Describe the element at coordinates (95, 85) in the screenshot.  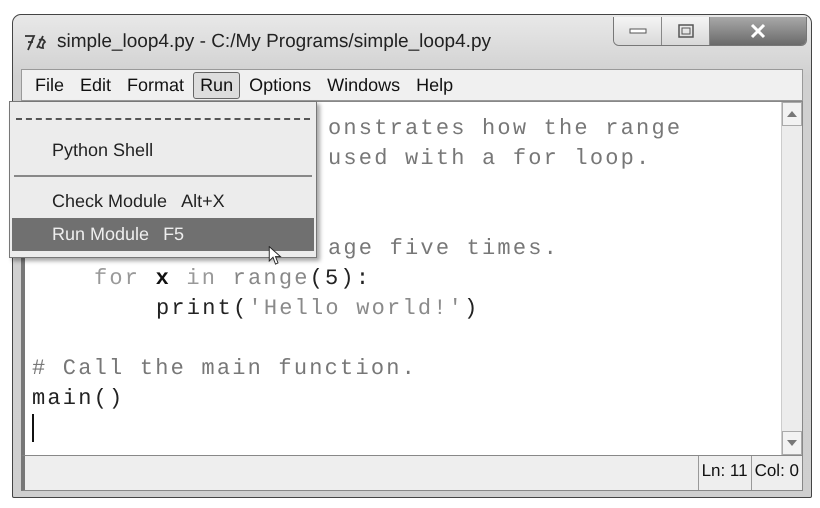
I see `menu-item: Edit` at that location.